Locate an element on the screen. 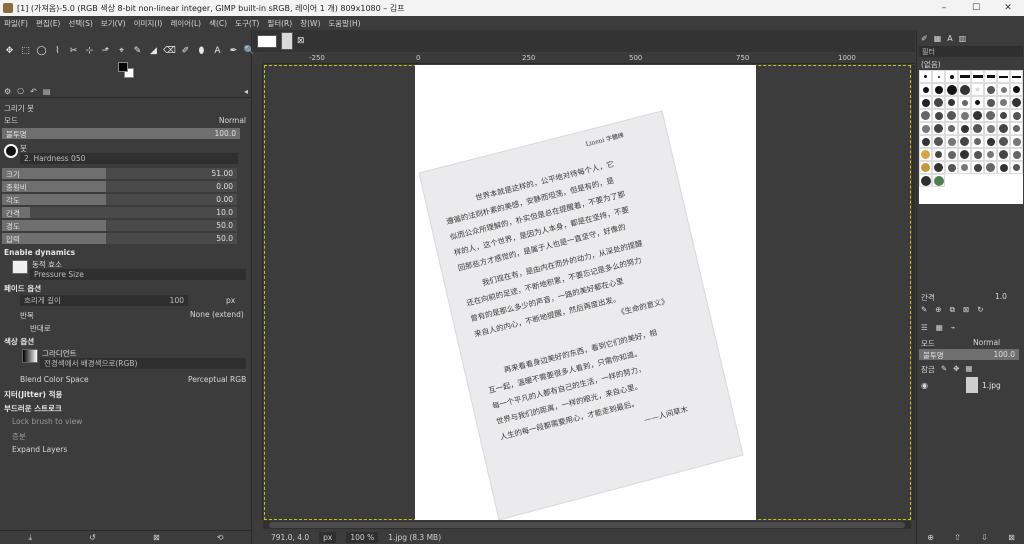  mode-dropdown: Normal is located at coordinates (232, 120).